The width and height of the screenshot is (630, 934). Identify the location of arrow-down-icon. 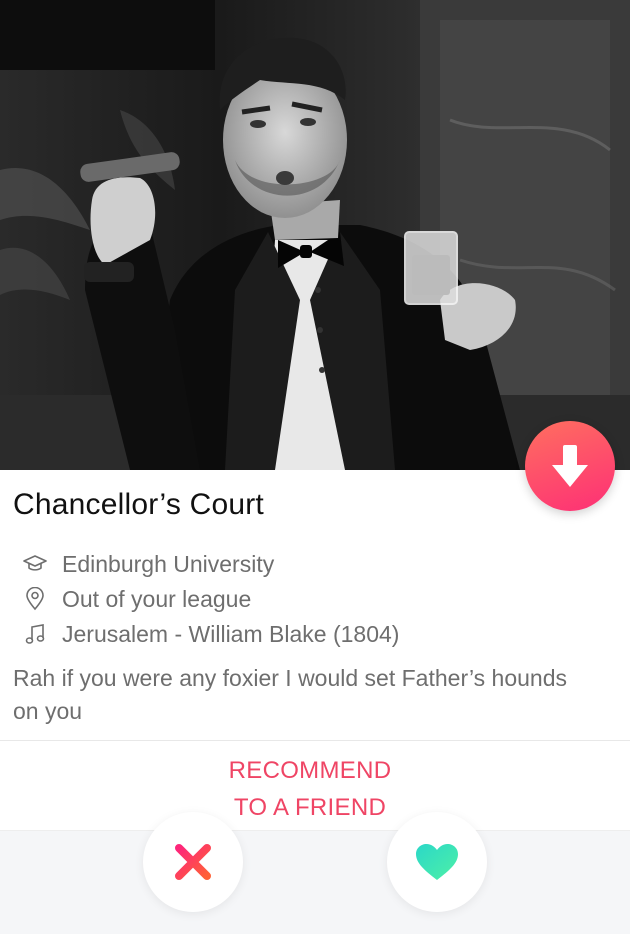
(570, 466).